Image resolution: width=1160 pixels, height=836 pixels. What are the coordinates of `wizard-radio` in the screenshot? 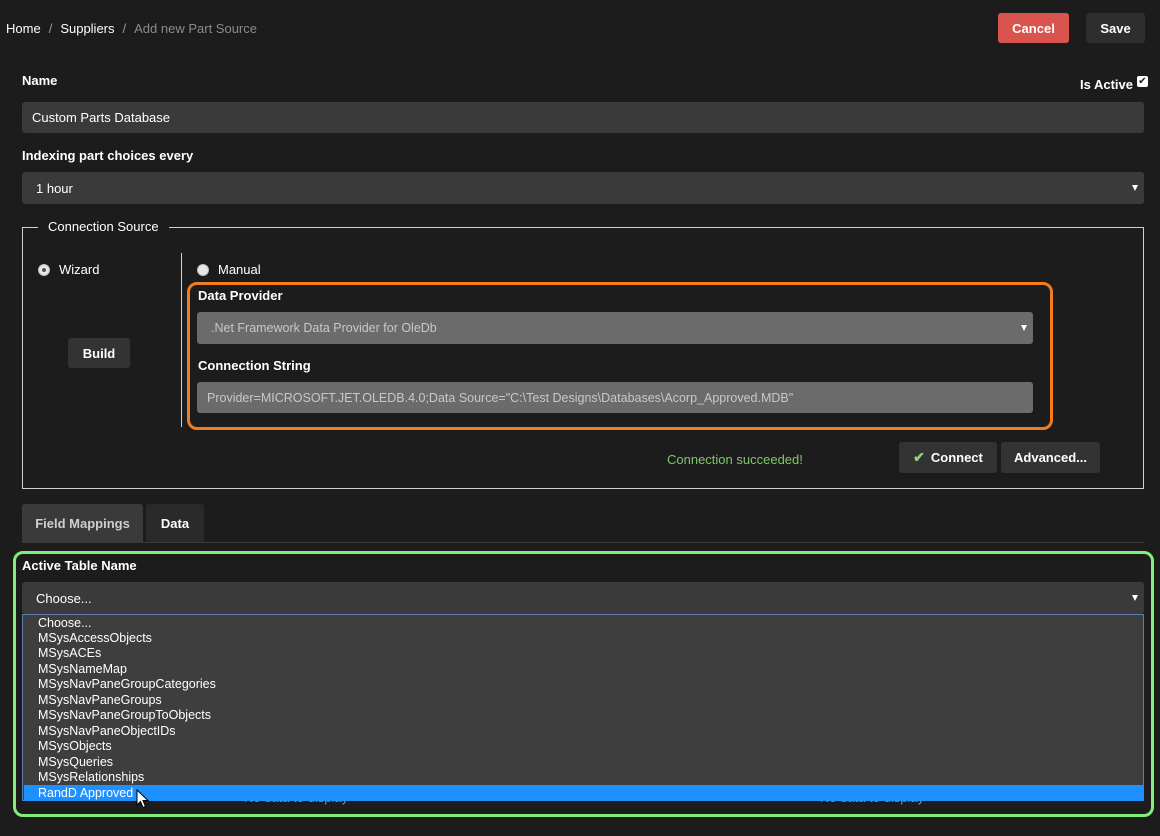 It's located at (44, 269).